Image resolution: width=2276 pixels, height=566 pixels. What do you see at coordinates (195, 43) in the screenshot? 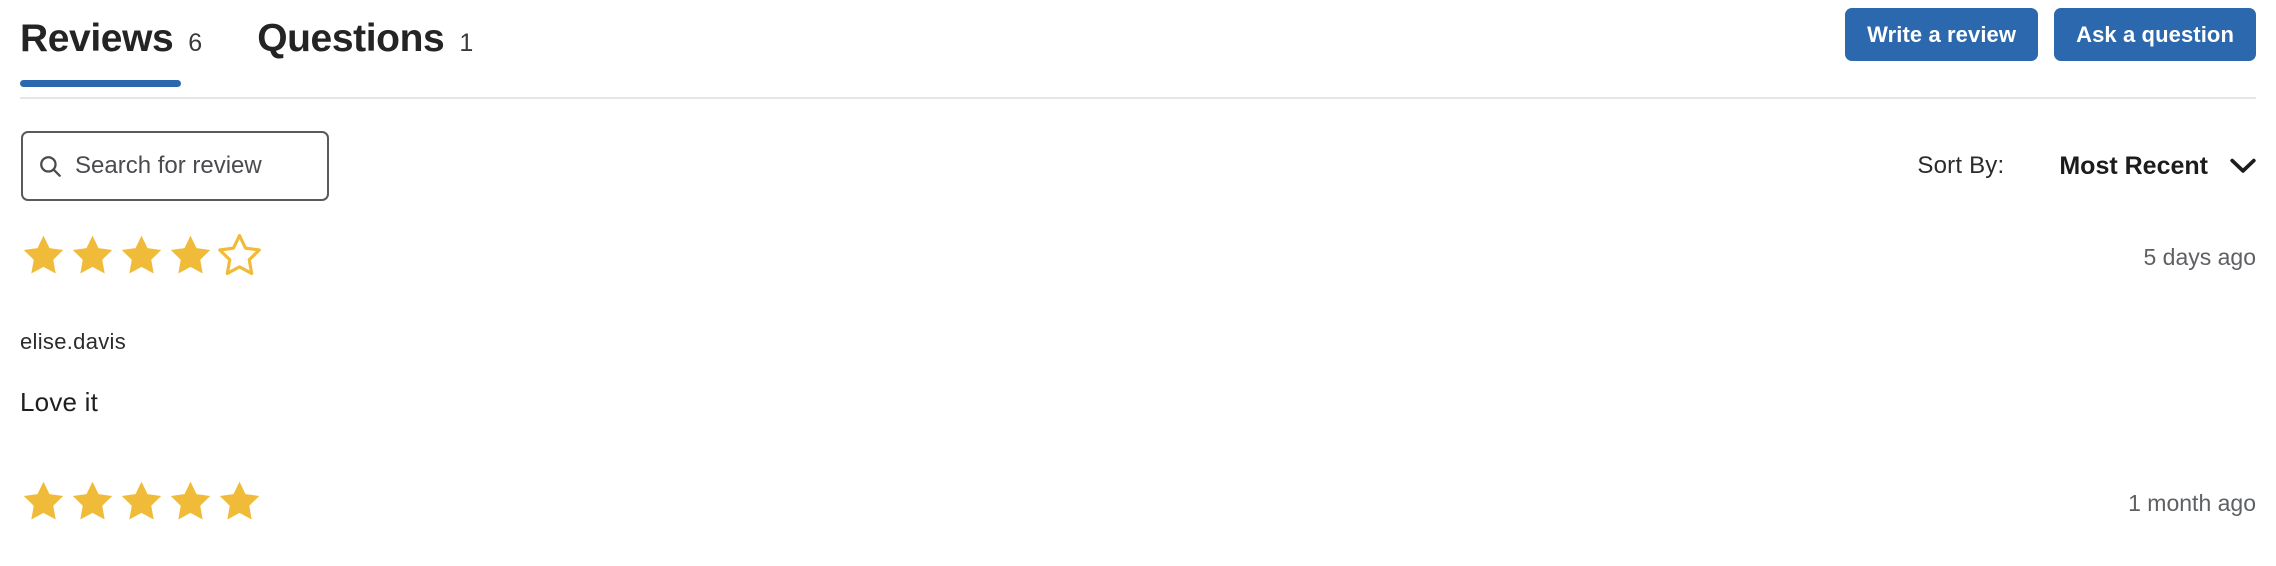
I see `tab-reviews-count: 6` at bounding box center [195, 43].